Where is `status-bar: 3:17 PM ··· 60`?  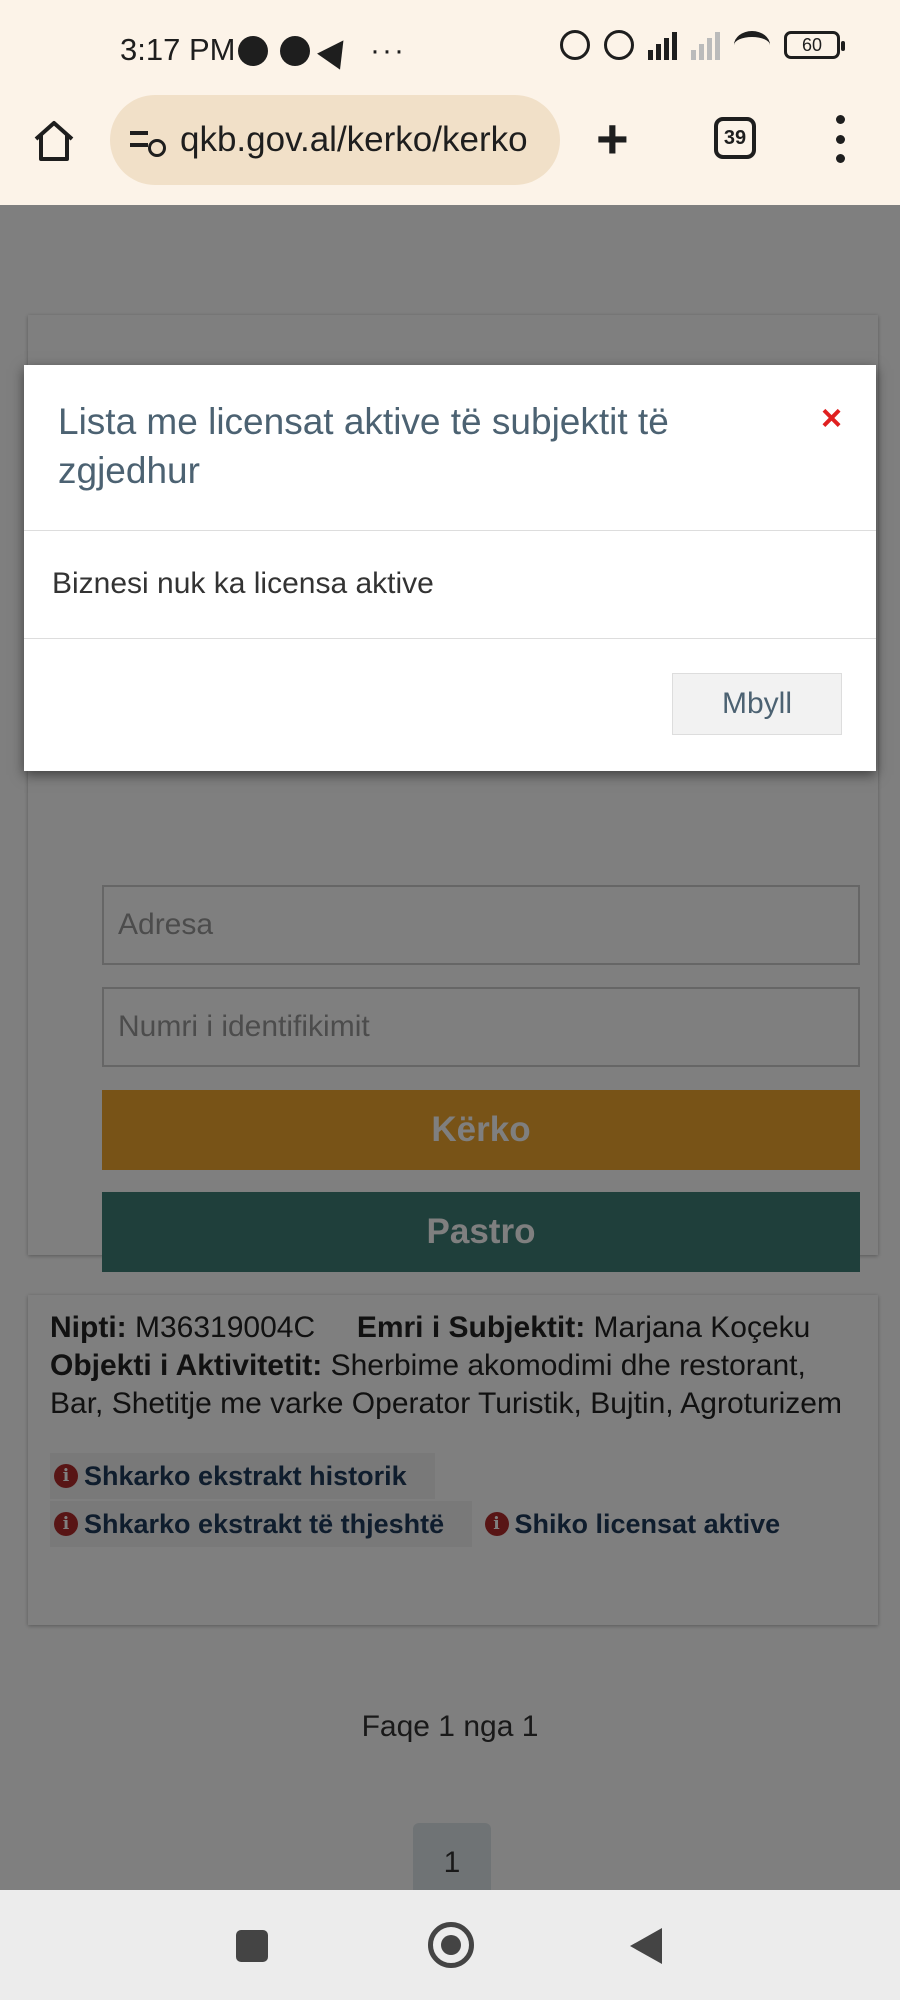
status-bar: 3:17 PM ··· 60 is located at coordinates (450, 47).